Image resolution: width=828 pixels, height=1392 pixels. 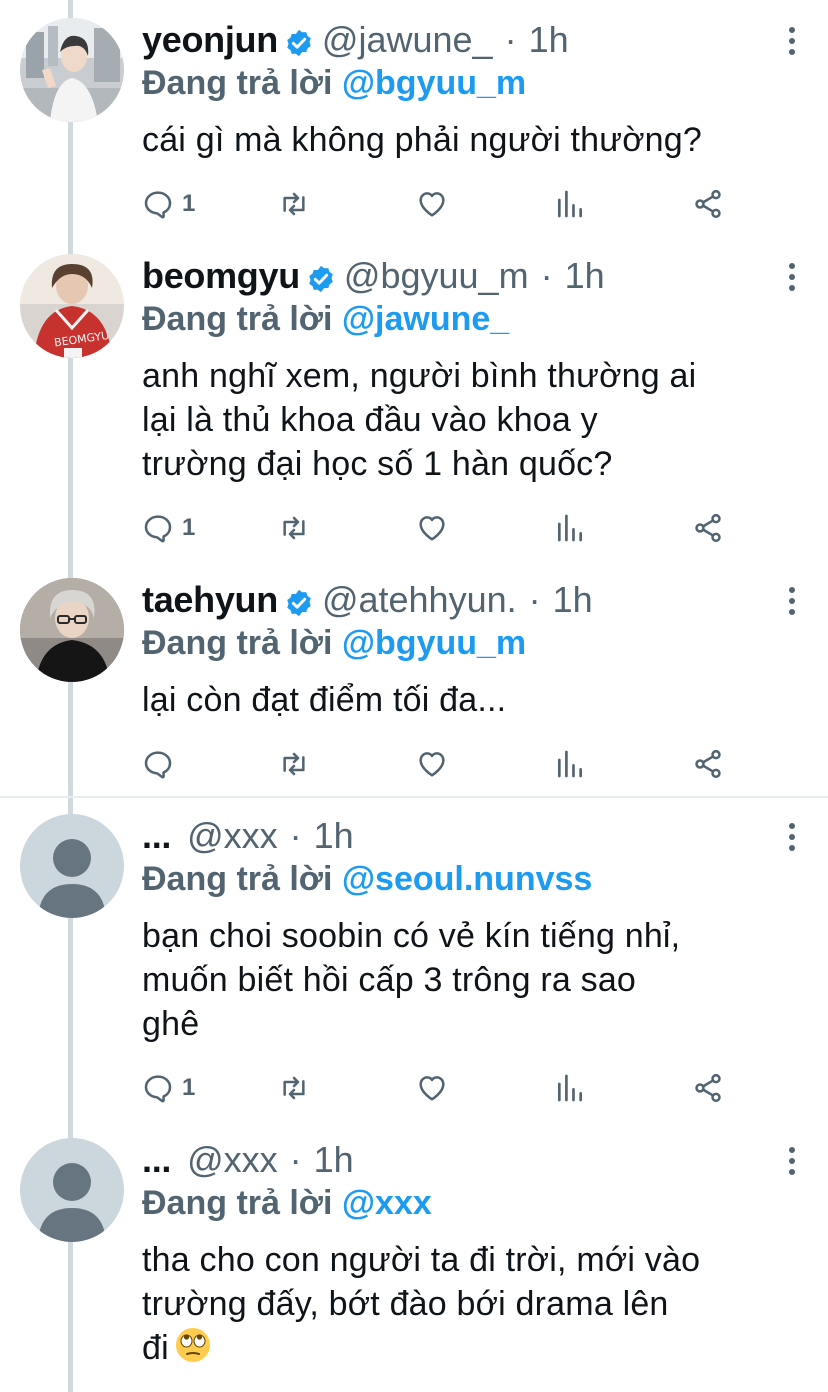 I want to click on tweet-text-line-with-emoji: đi, so click(x=477, y=1348).